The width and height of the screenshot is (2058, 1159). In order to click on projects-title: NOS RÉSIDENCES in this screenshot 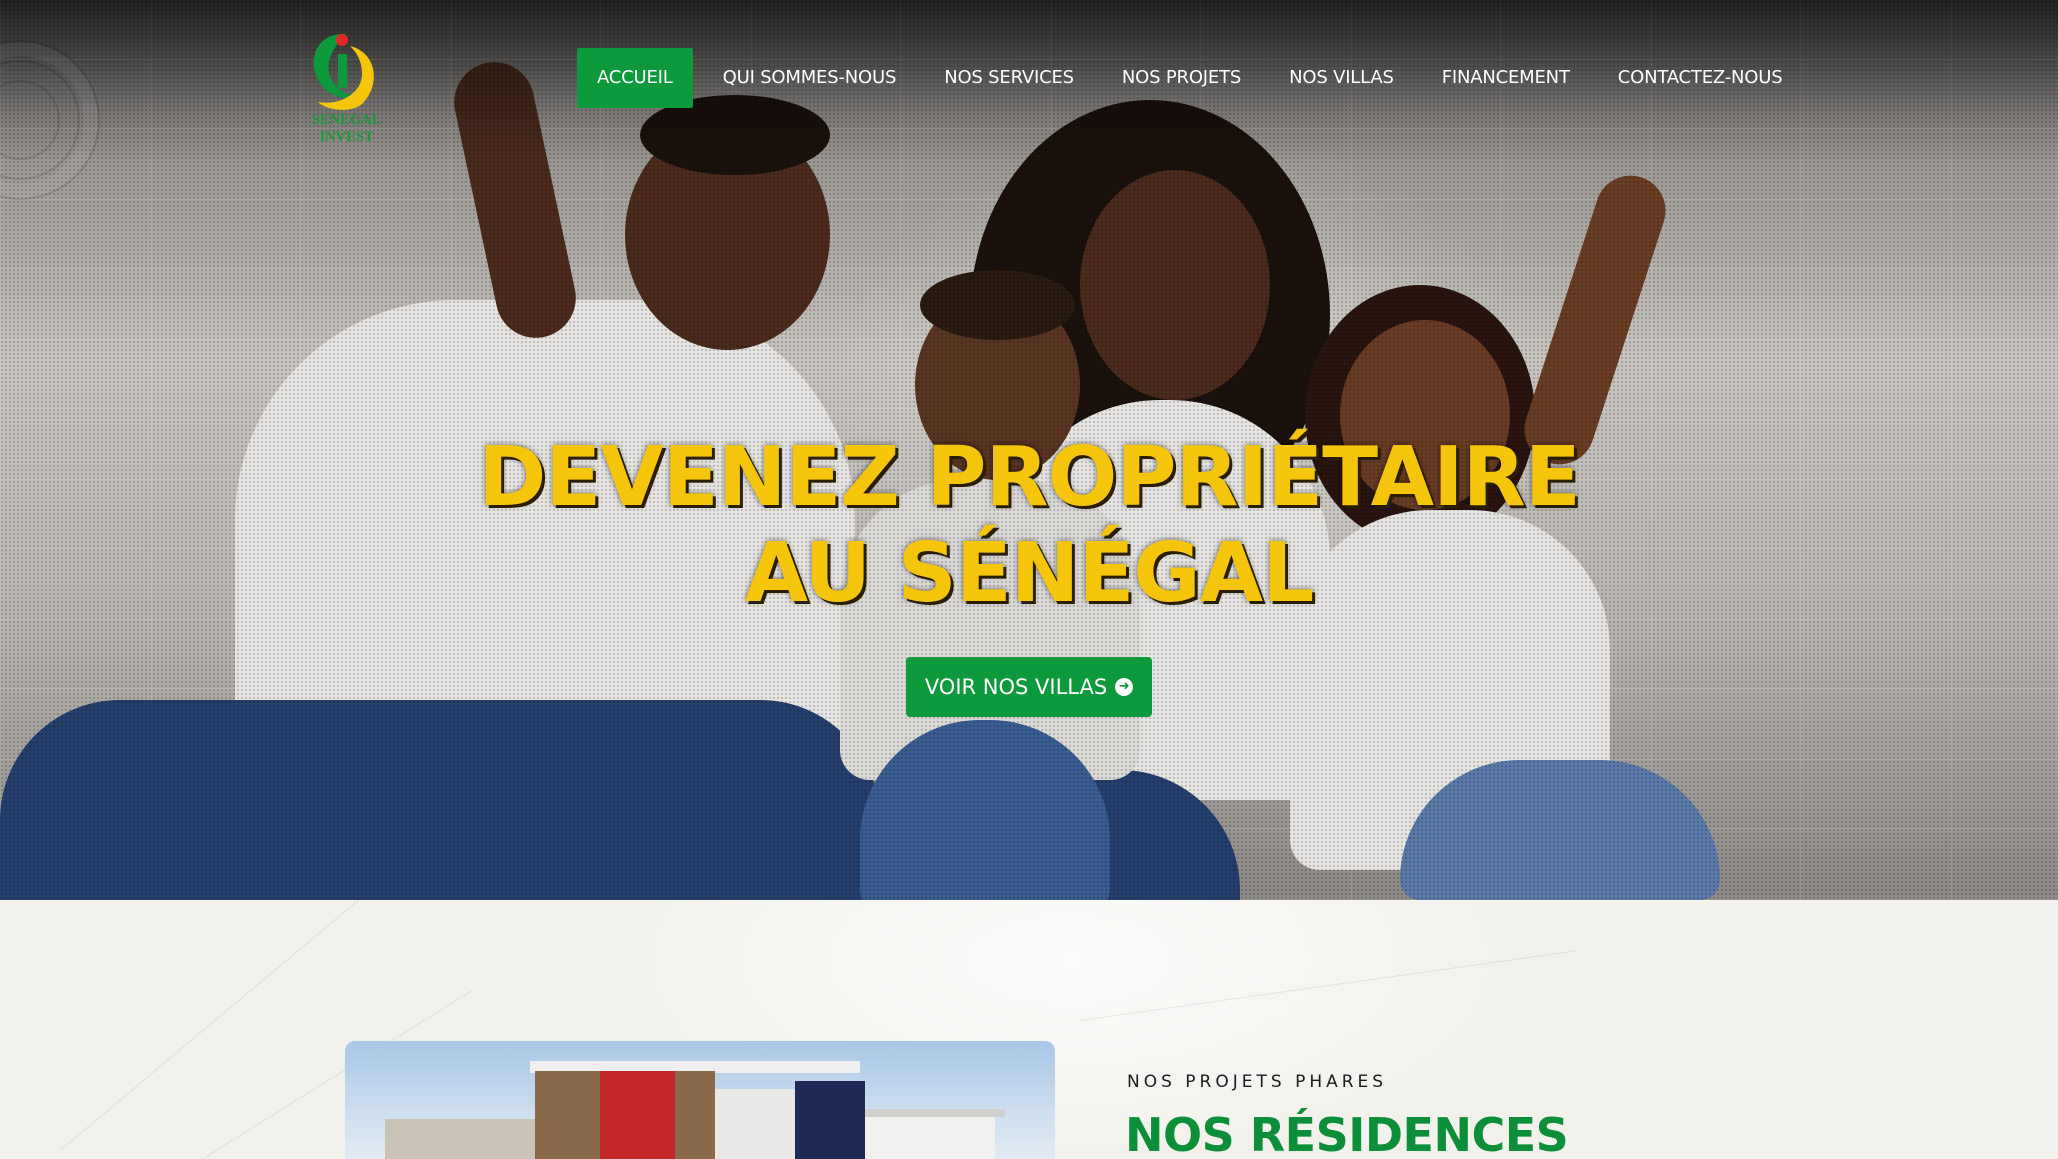, I will do `click(1347, 1133)`.